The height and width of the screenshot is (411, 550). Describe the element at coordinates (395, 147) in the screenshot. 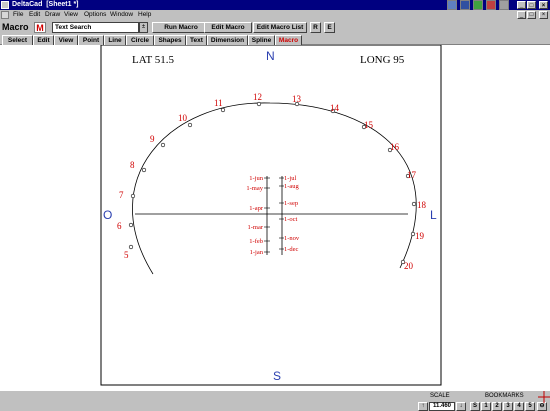

I see `hour-label: 16` at that location.